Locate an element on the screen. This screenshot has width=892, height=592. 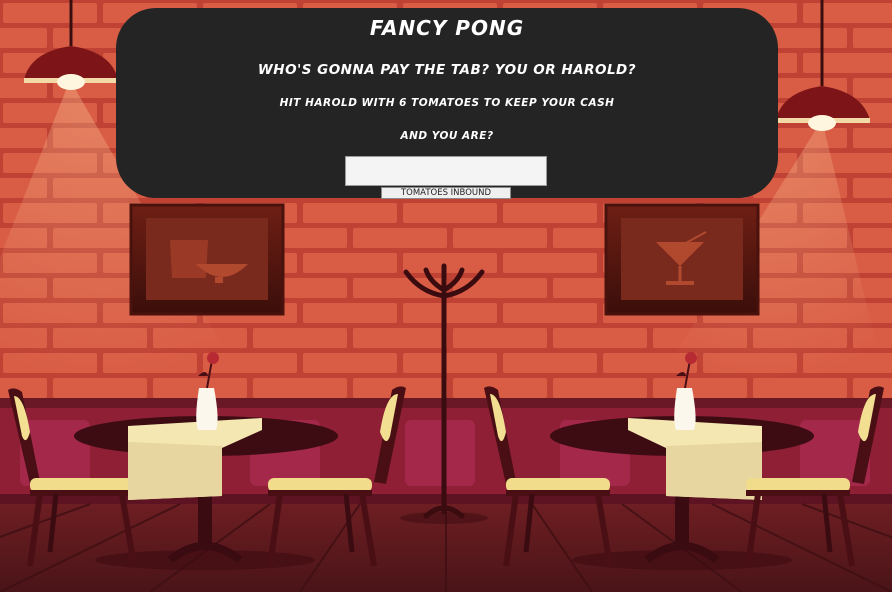
game-title: FANCY PONG is located at coordinates (447, 28).